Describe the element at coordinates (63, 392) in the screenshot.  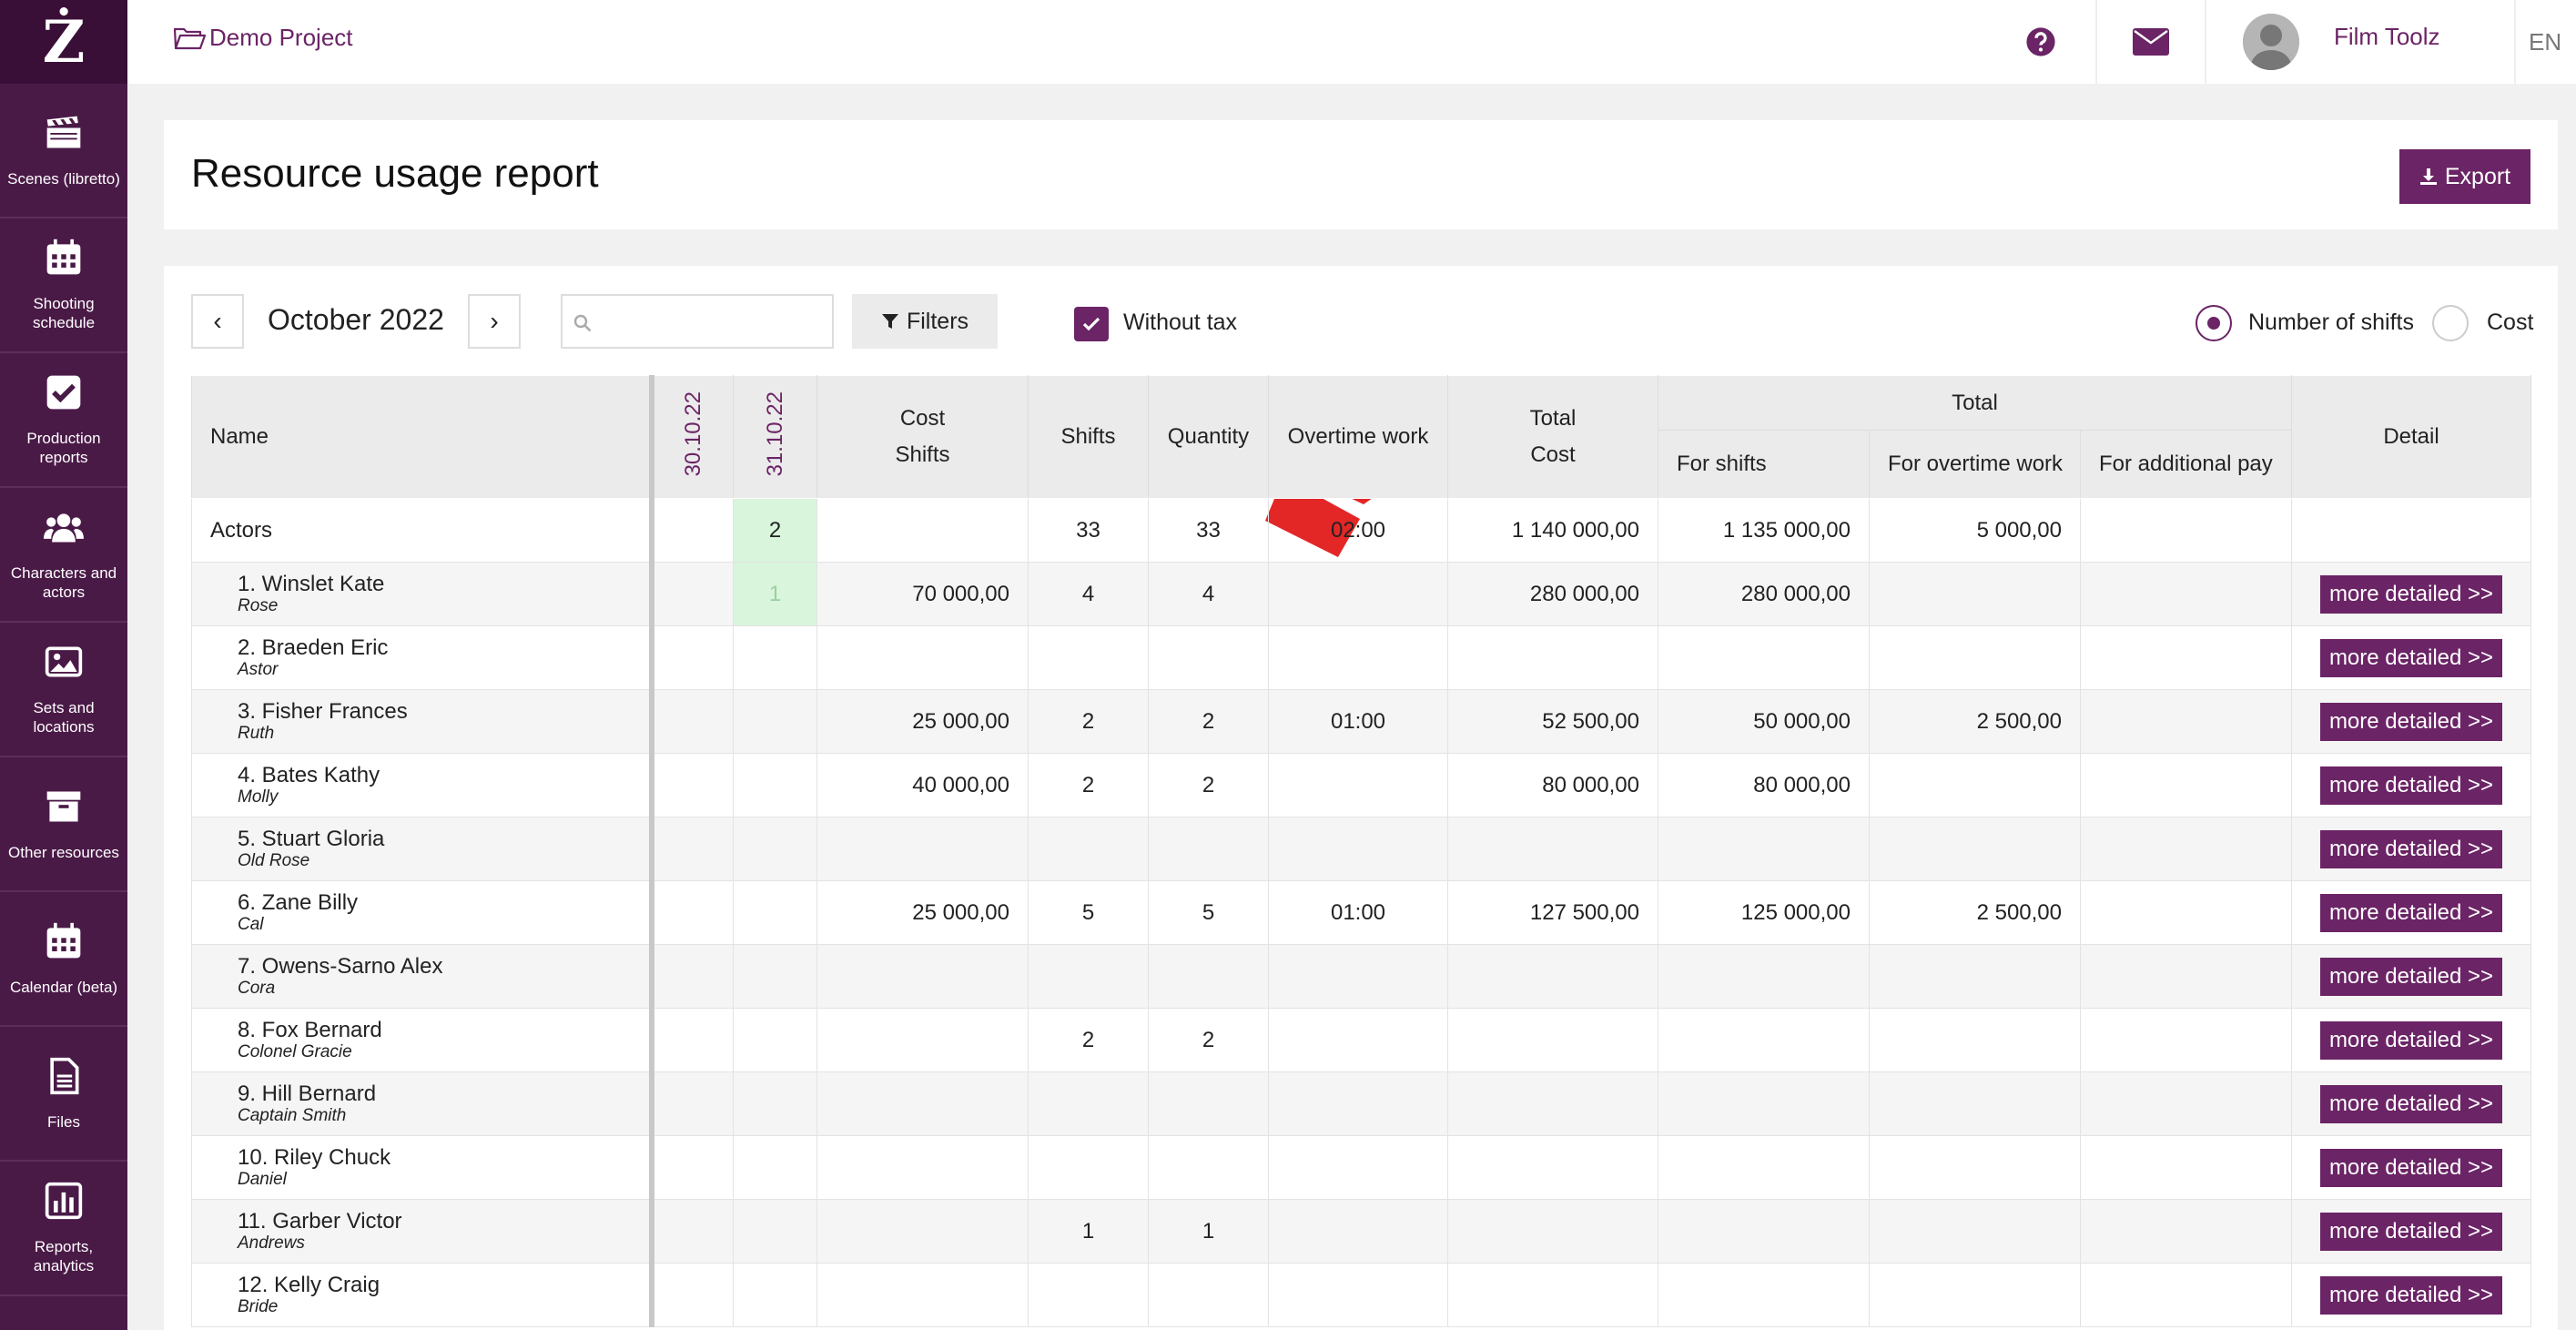
I see `checkbox-icon` at that location.